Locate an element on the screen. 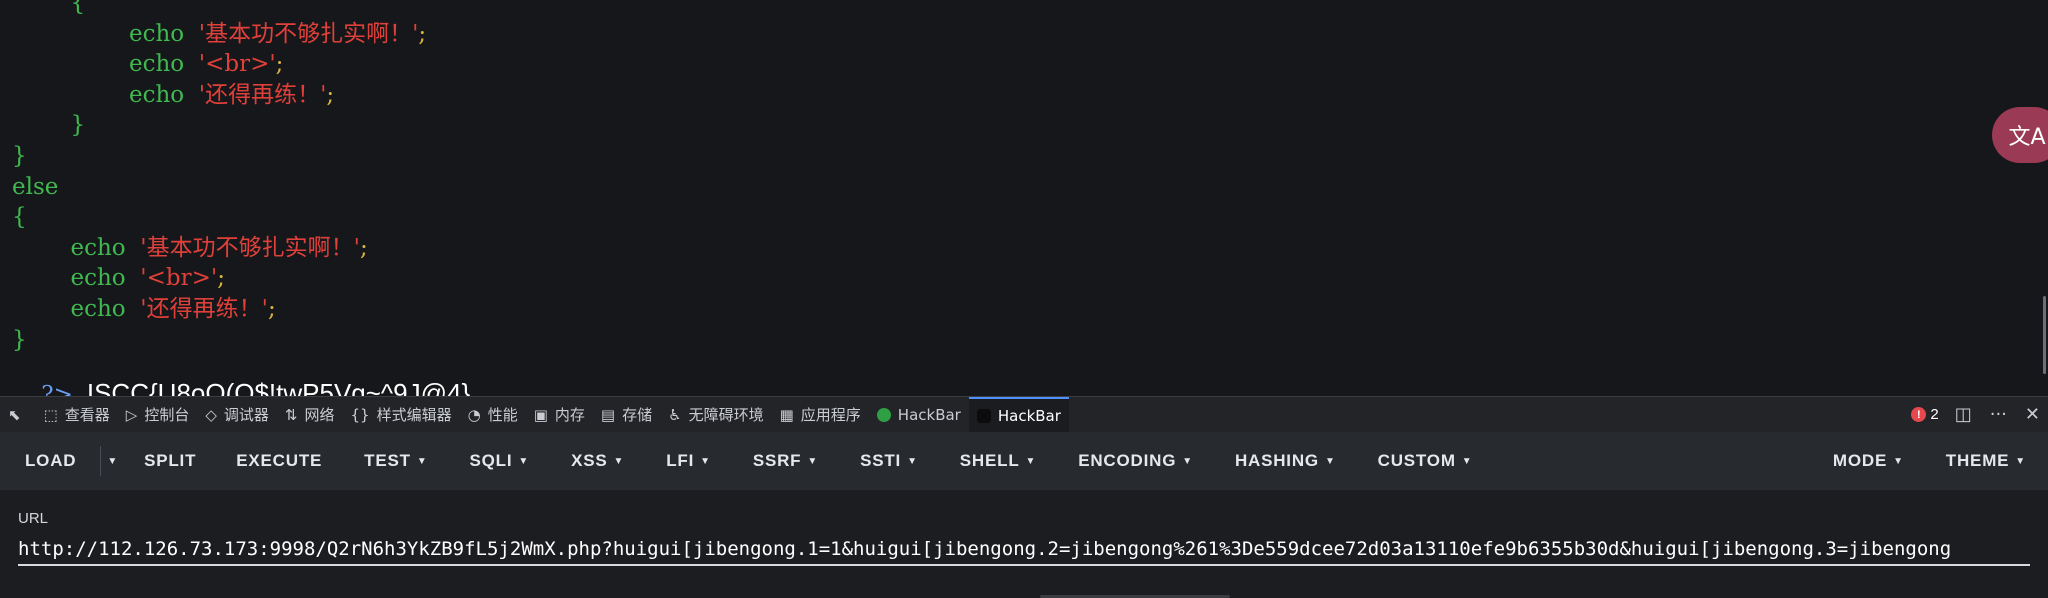 This screenshot has height=598, width=2048. tab-memory: ▣ 内存 is located at coordinates (559, 414).